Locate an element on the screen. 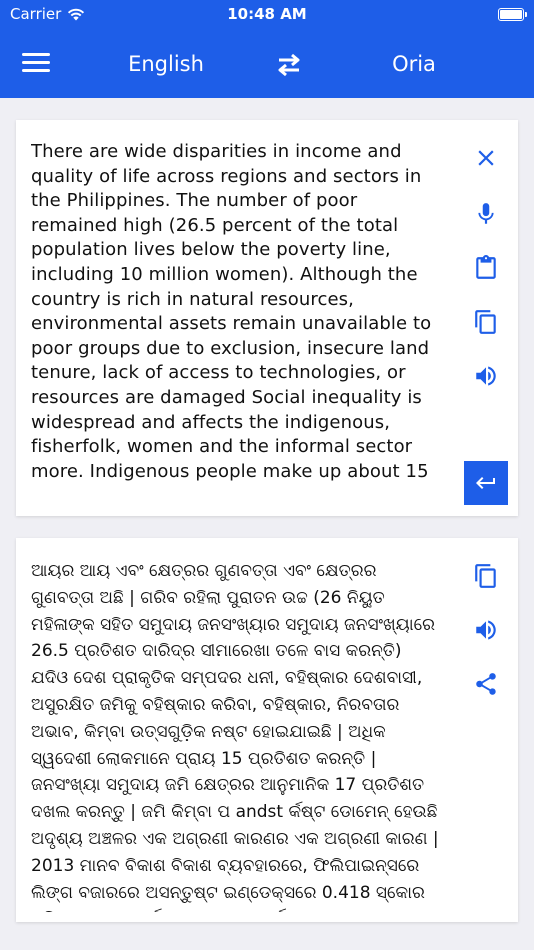  status-time: 10:48 AM is located at coordinates (267, 14).